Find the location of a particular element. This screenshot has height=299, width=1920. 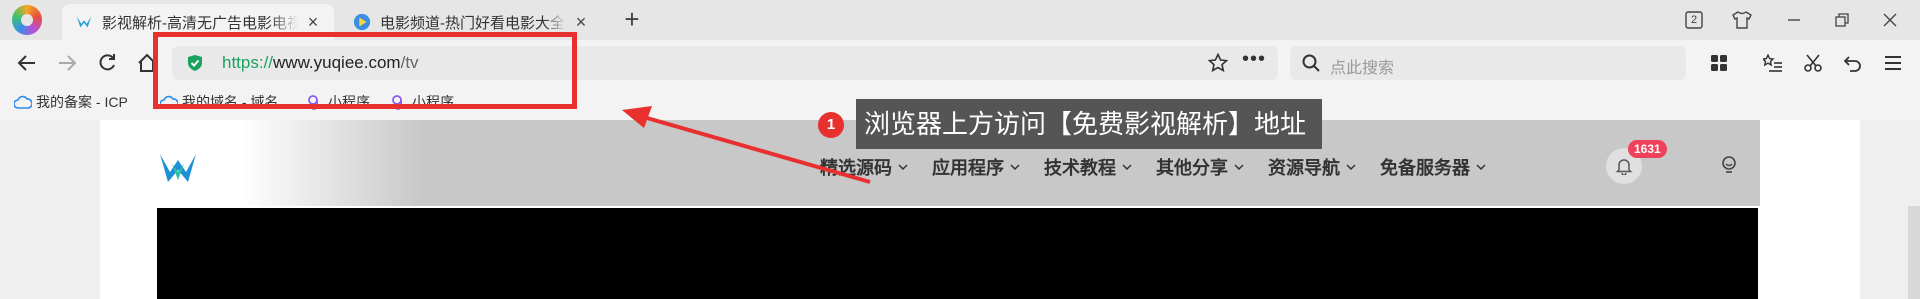

scrollbar is located at coordinates (1914, 252).